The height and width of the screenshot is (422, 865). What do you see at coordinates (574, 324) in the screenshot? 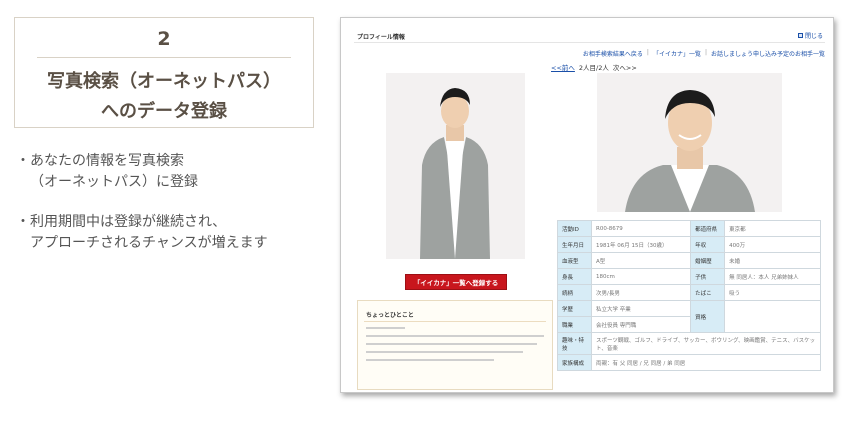
I see `table-key: 職業` at bounding box center [574, 324].